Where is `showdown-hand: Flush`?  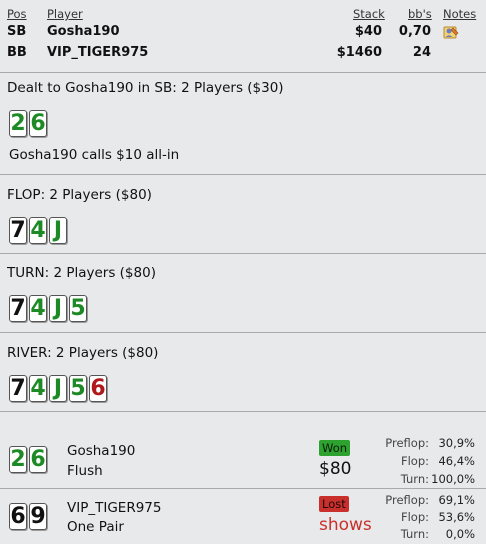 showdown-hand: Flush is located at coordinates (85, 471).